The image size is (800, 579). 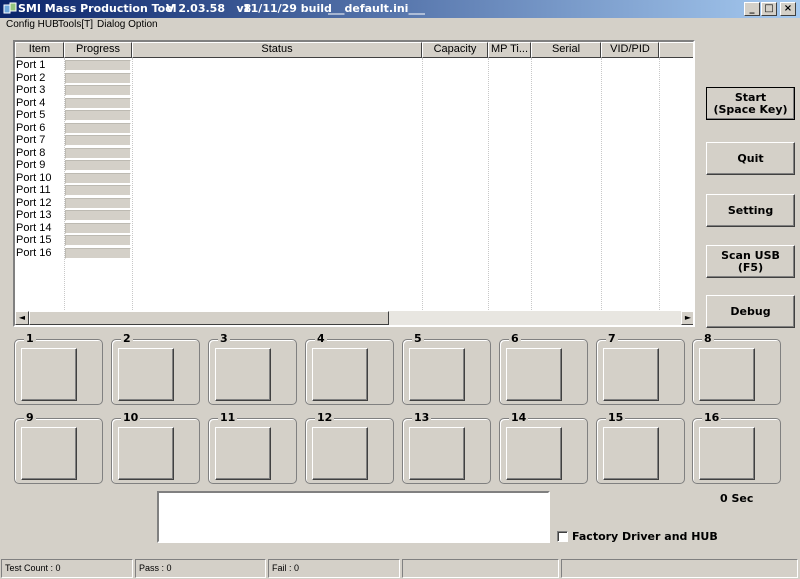 I want to click on port-group: 11, so click(x=252, y=447).